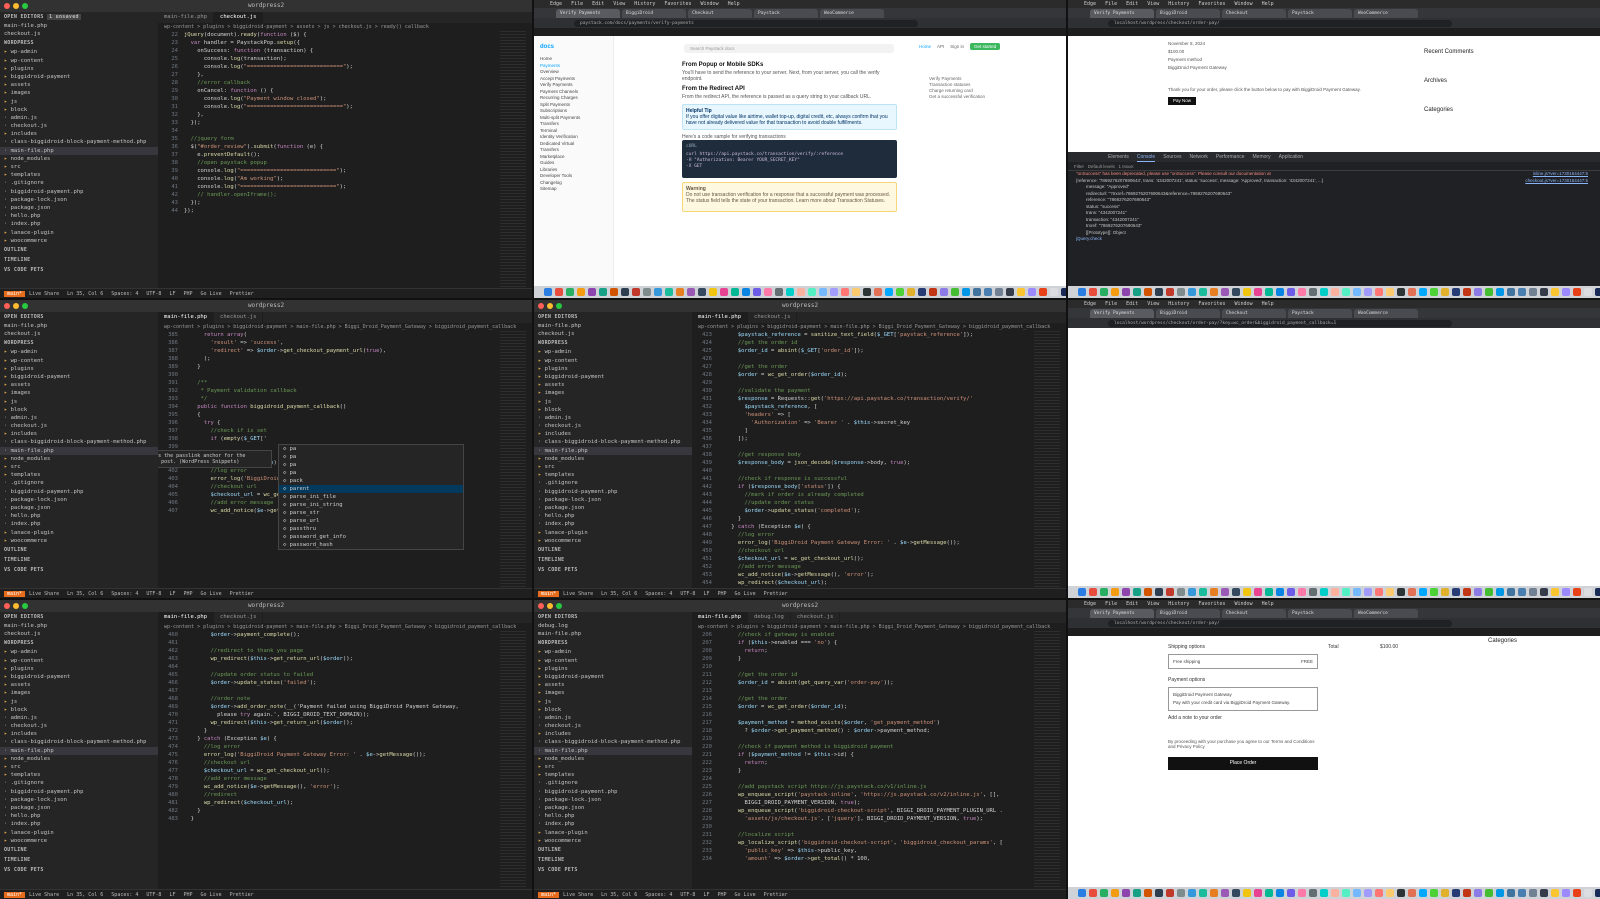  What do you see at coordinates (985, 46) in the screenshot?
I see `get-started-button: Get started` at bounding box center [985, 46].